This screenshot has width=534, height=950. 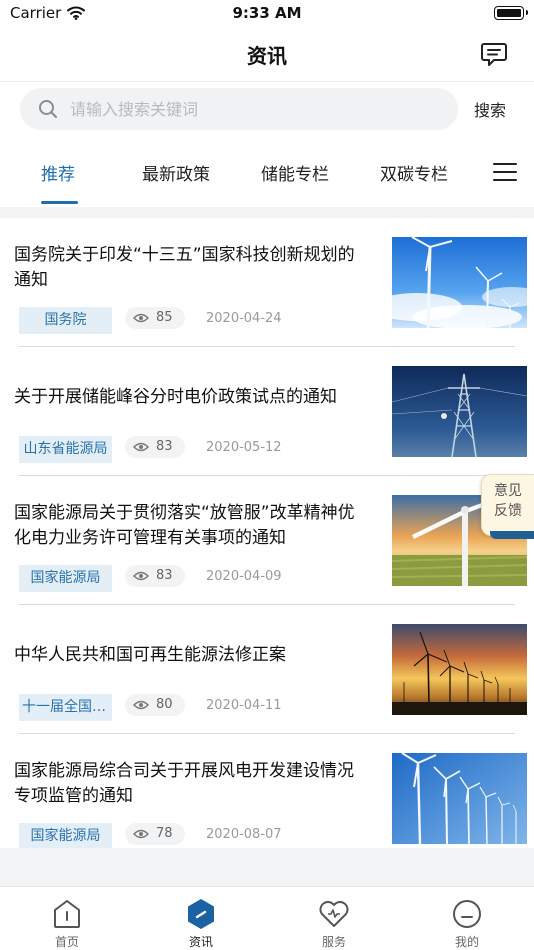 I want to click on news-title: 关于开展储能峰谷分时电价政策试点的通知, so click(x=175, y=397).